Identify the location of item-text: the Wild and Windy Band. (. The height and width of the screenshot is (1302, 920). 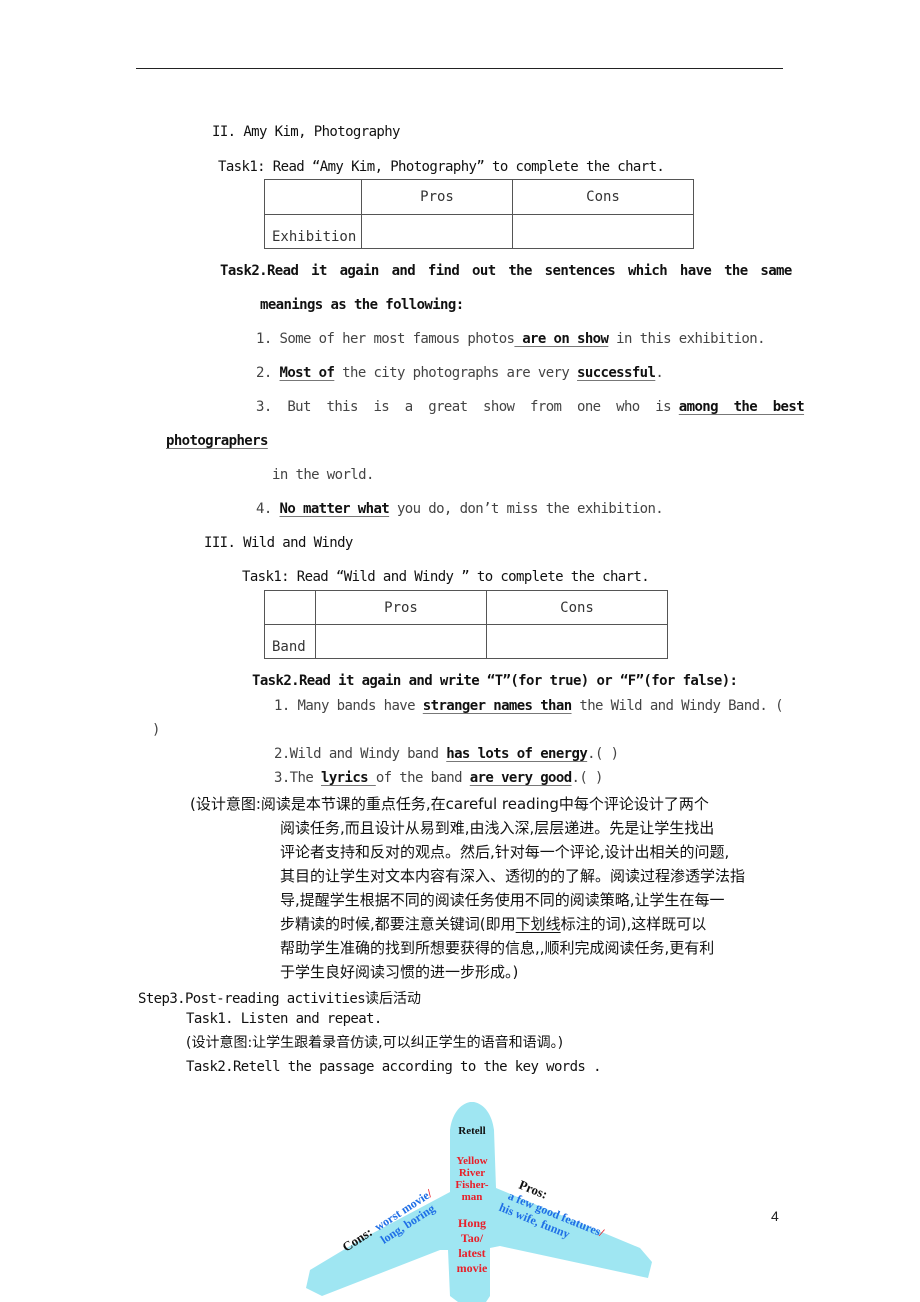
(677, 706).